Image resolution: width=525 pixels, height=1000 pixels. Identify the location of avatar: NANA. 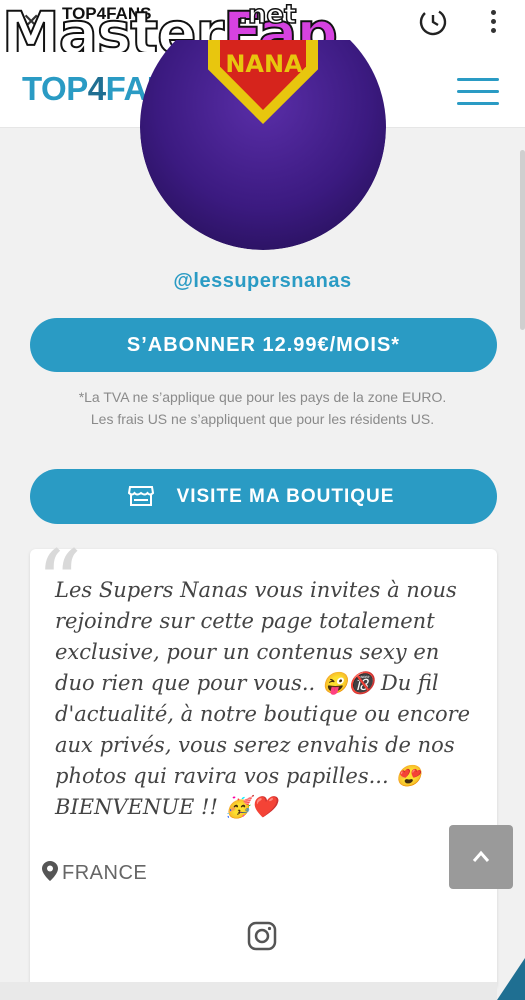
(263, 145).